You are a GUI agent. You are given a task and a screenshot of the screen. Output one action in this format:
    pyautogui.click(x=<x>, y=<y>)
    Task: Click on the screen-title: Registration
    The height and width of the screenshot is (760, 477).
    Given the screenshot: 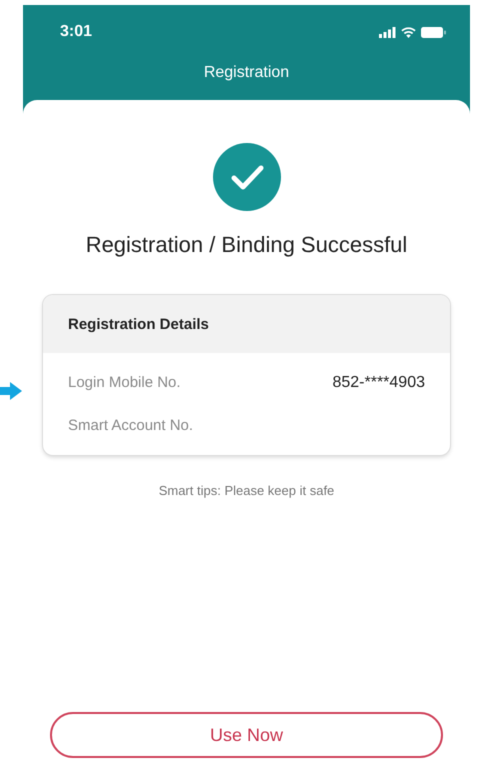 What is the action you would take?
    pyautogui.click(x=246, y=73)
    